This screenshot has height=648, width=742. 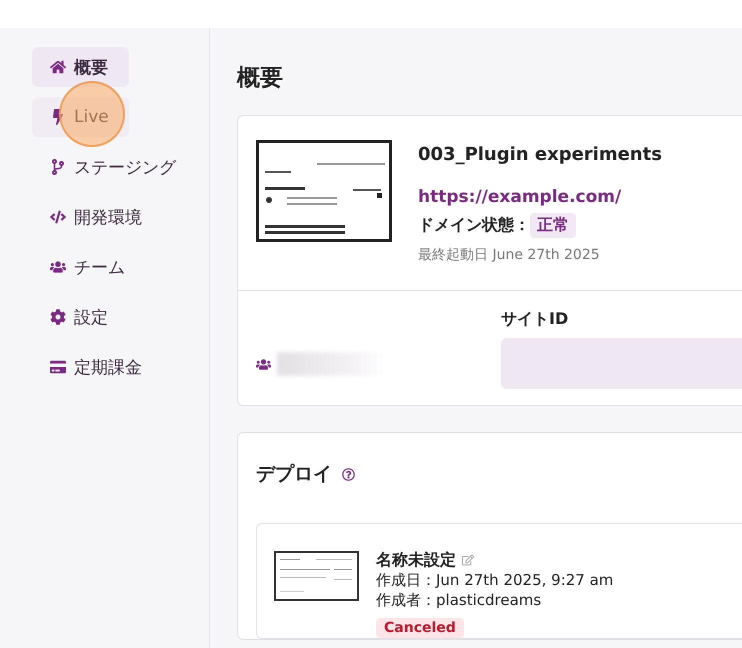 I want to click on deploy-title: デプロイ, so click(x=294, y=474).